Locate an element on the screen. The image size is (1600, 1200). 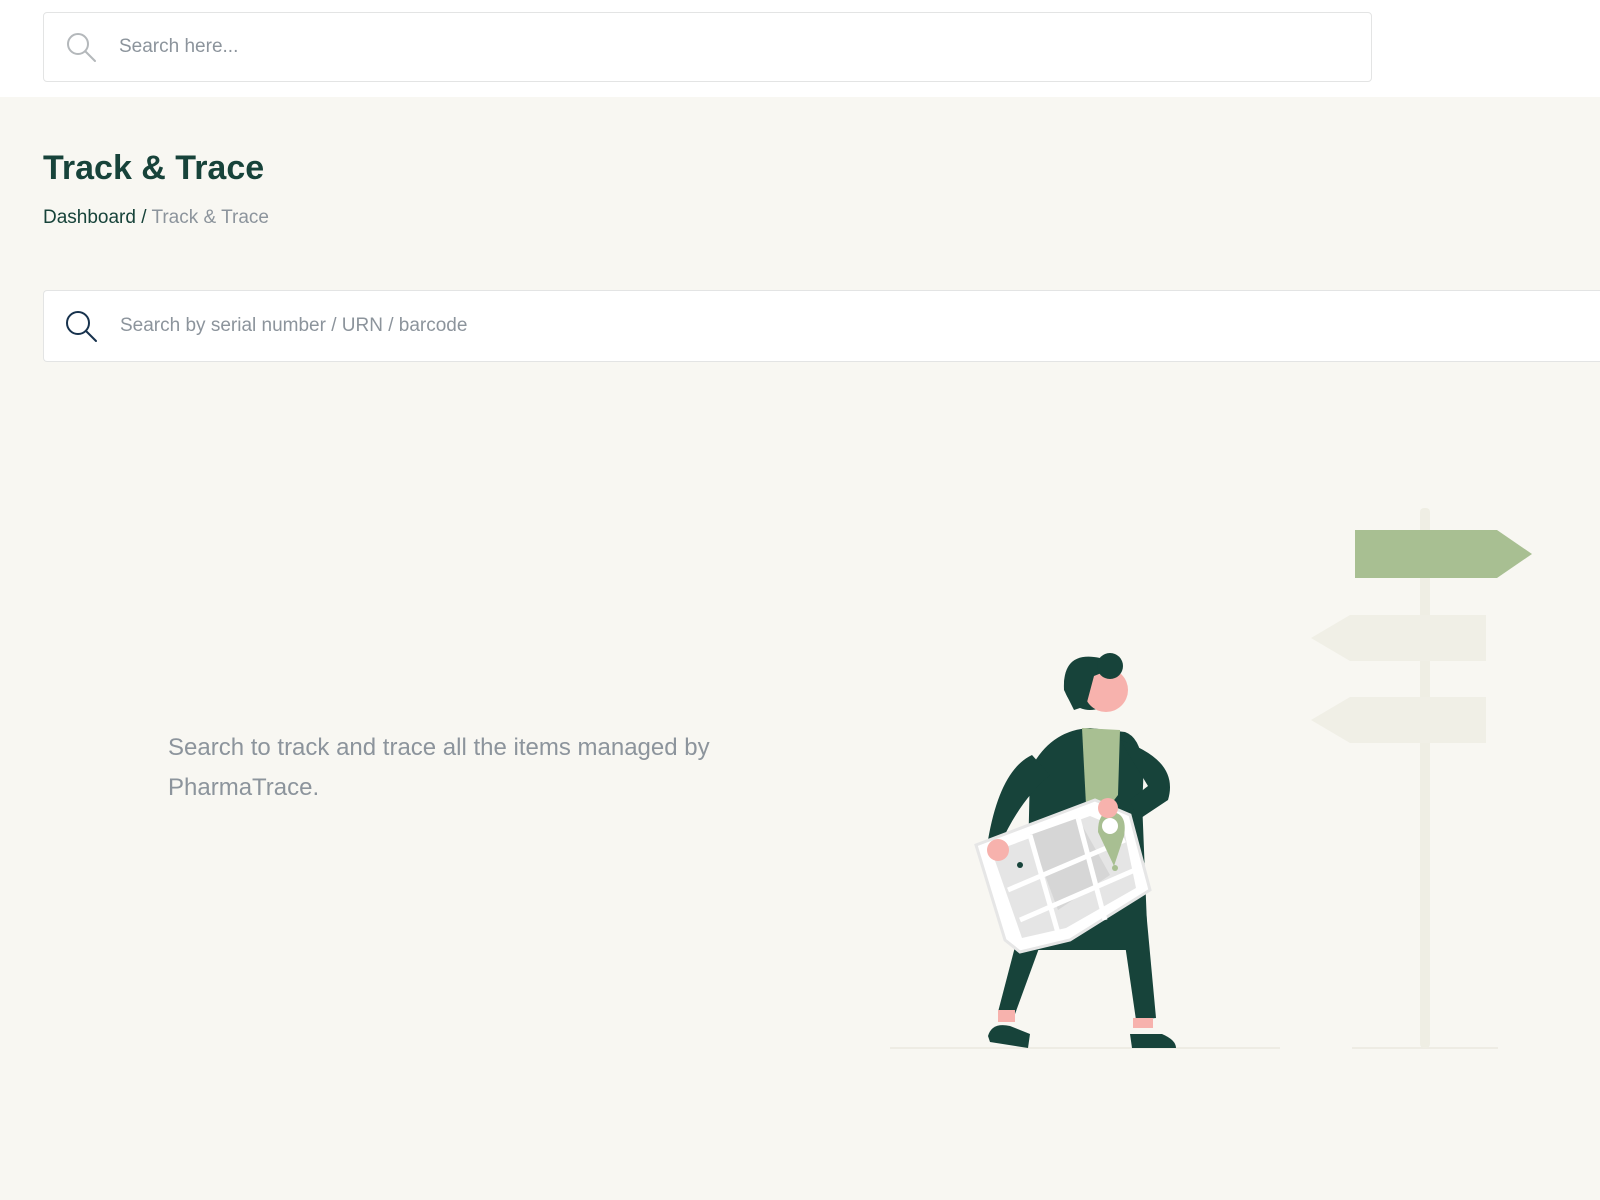
global-search-box is located at coordinates (707, 47).